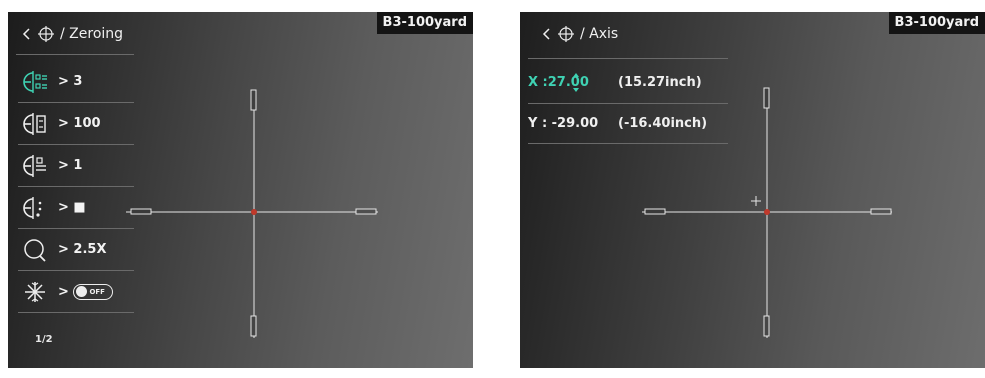  I want to click on toggle-state: OFF, so click(97, 291).